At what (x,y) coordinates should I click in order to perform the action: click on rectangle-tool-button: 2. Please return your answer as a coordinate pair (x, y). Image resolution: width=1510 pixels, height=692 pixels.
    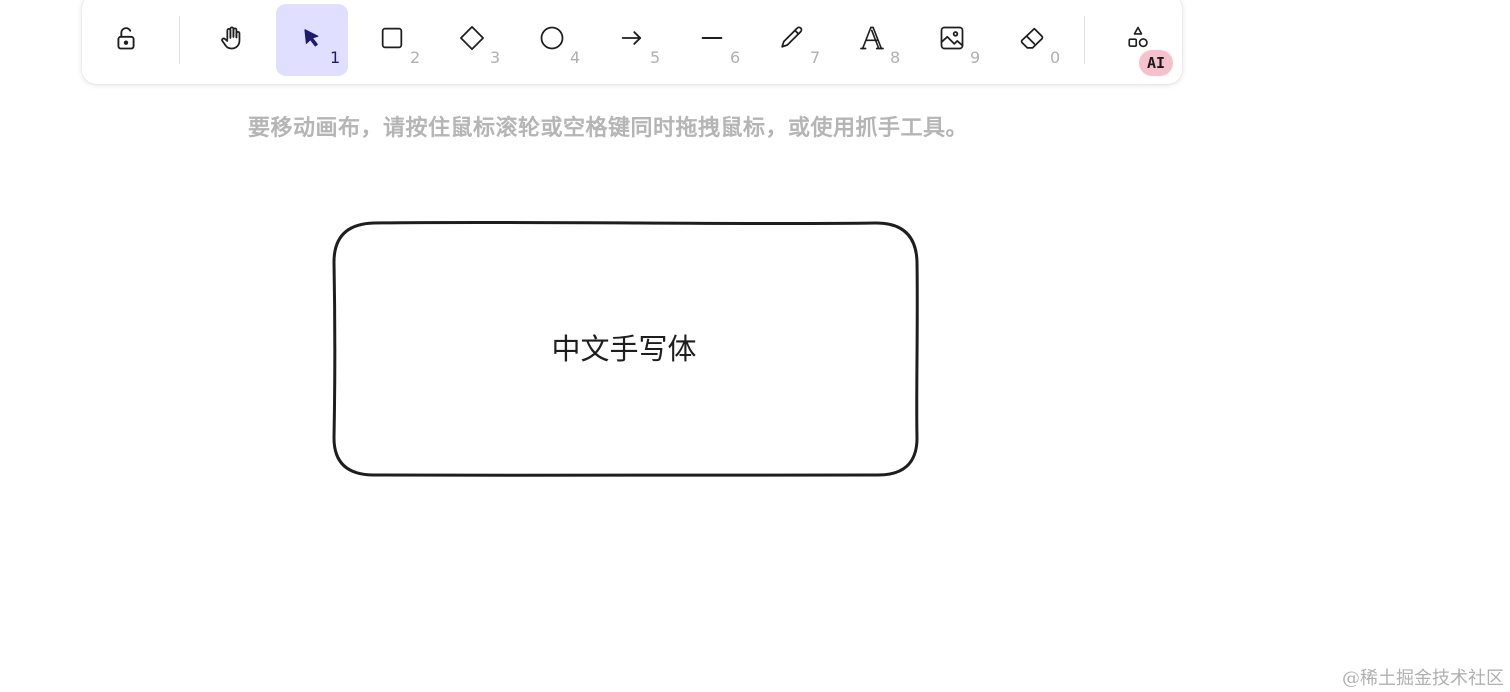
    Looking at the image, I should click on (392, 40).